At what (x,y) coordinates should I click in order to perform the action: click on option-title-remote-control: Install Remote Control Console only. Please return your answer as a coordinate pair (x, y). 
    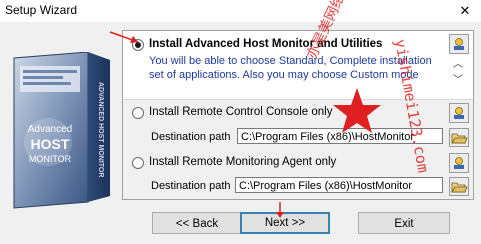
    Looking at the image, I should click on (241, 112).